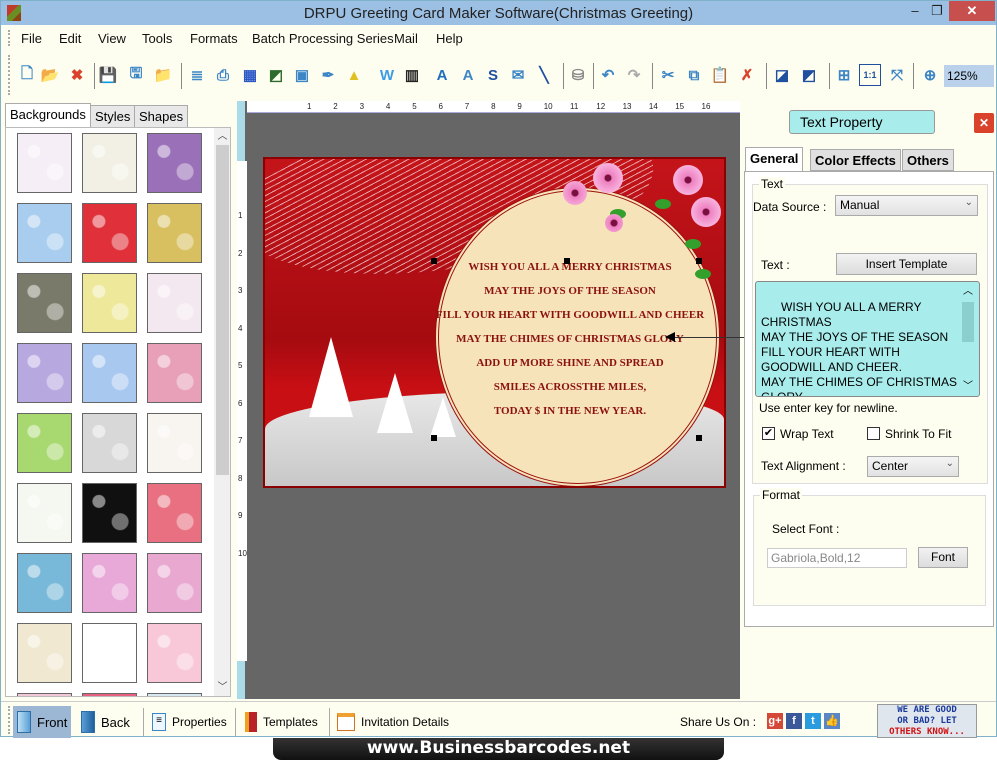 This screenshot has height=760, width=997. Describe the element at coordinates (109, 303) in the screenshot. I see `background-thumbnail-colorful-dots-pattern` at that location.